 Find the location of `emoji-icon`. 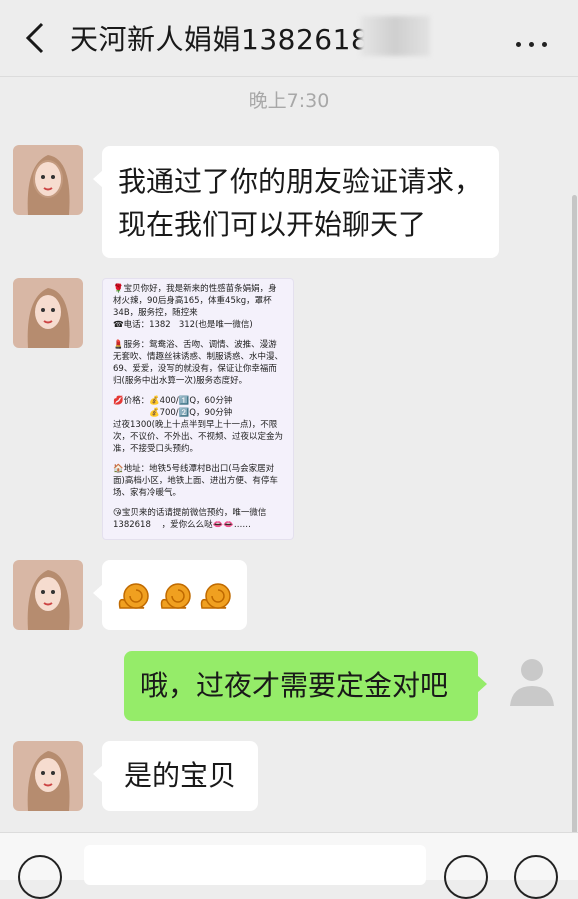

emoji-icon is located at coordinates (466, 877).